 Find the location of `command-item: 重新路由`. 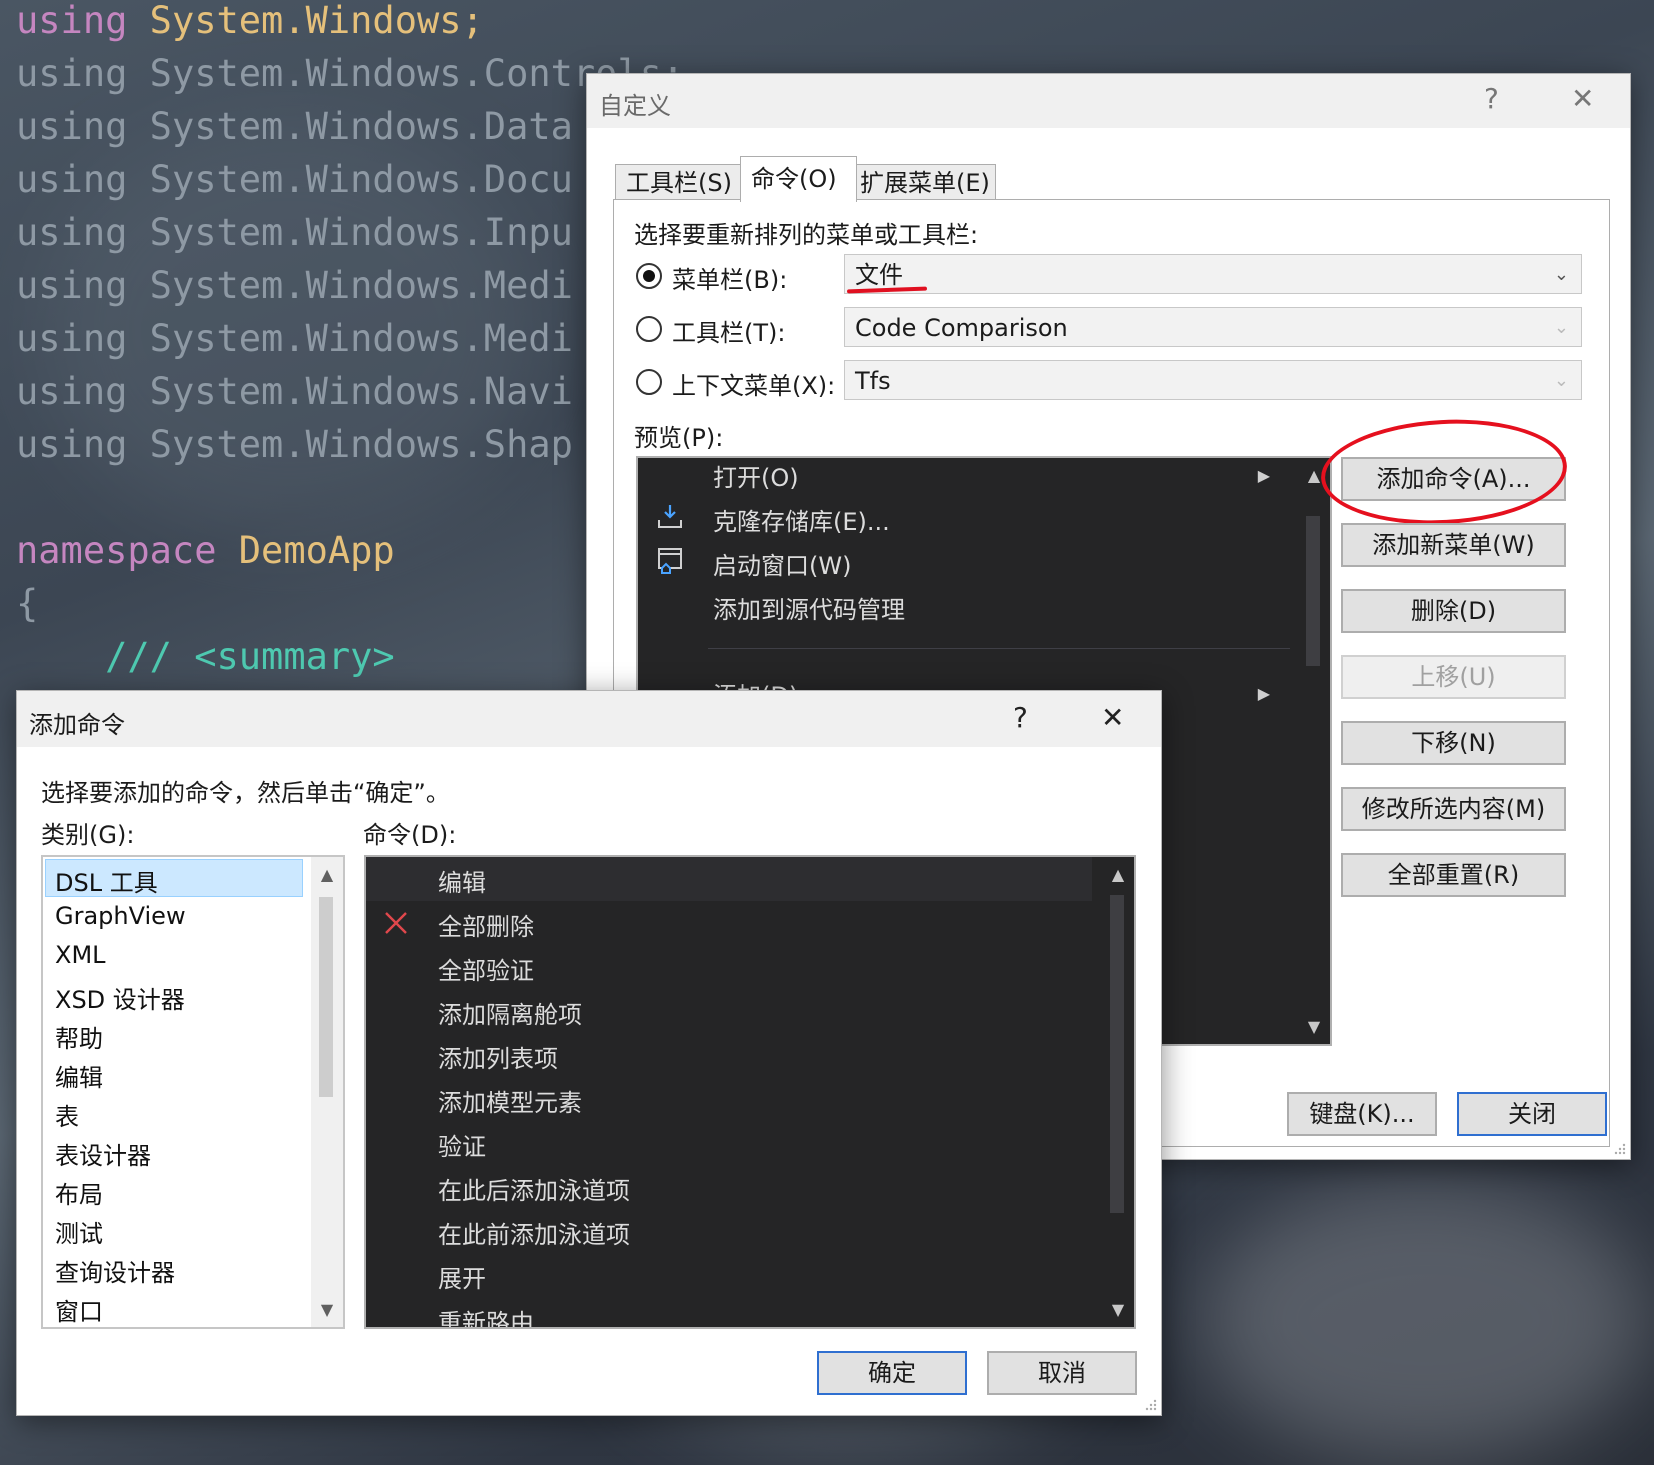

command-item: 重新路由 is located at coordinates (486, 1315).